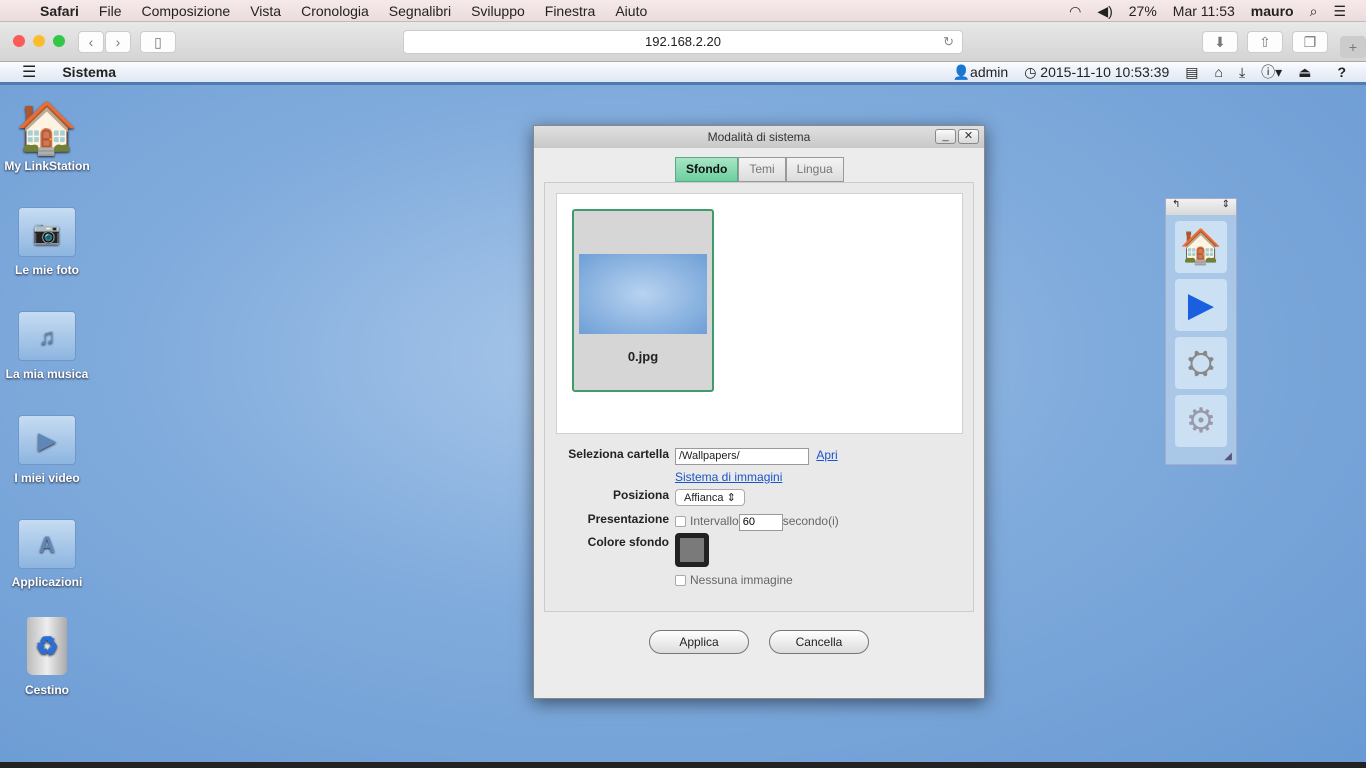 The width and height of the screenshot is (1366, 768). What do you see at coordinates (1075, 11) in the screenshot?
I see `wifi-icon: ◠` at bounding box center [1075, 11].